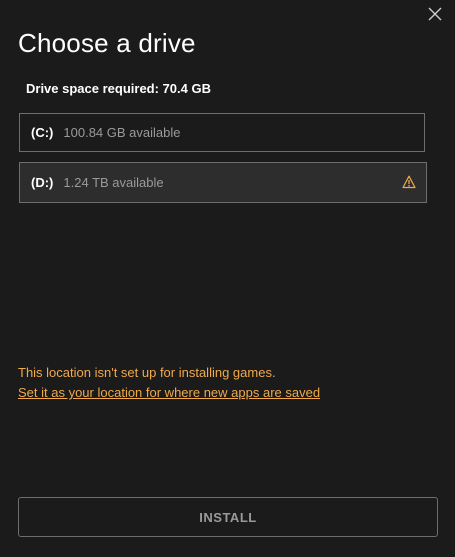  I want to click on dialog-title: Choose a drive, so click(107, 43).